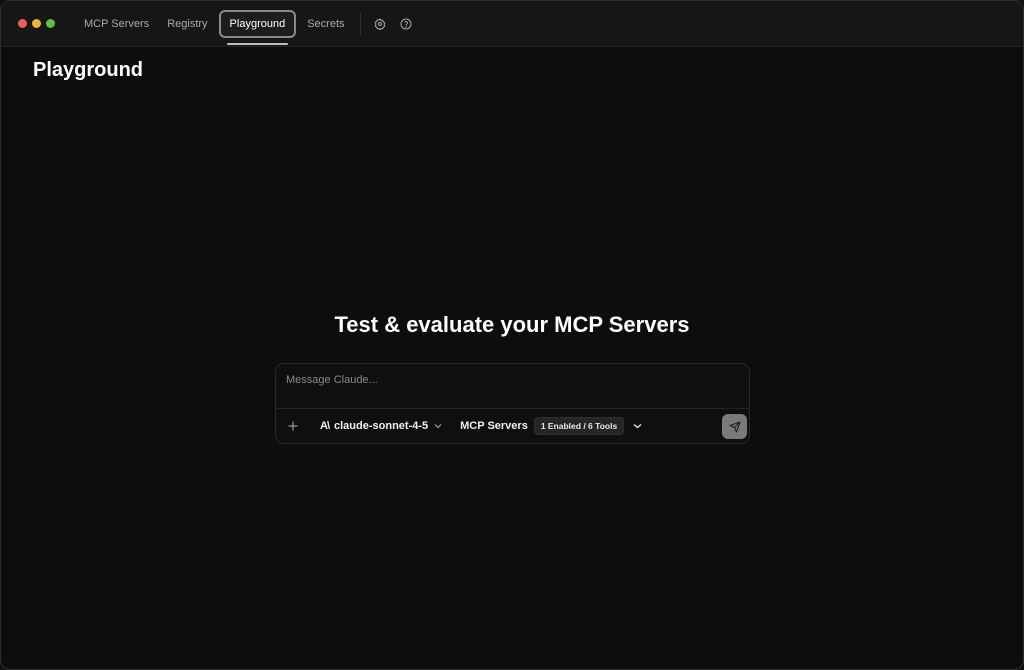 This screenshot has height=670, width=1024. I want to click on send-icon, so click(734, 426).